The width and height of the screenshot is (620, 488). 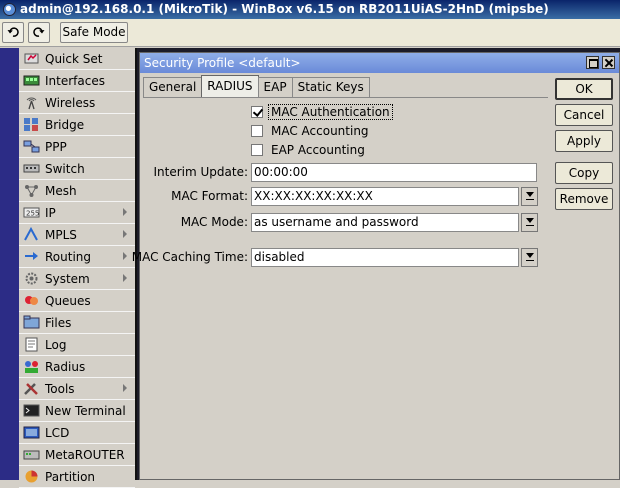 I want to click on apply-button: Apply, so click(x=584, y=141).